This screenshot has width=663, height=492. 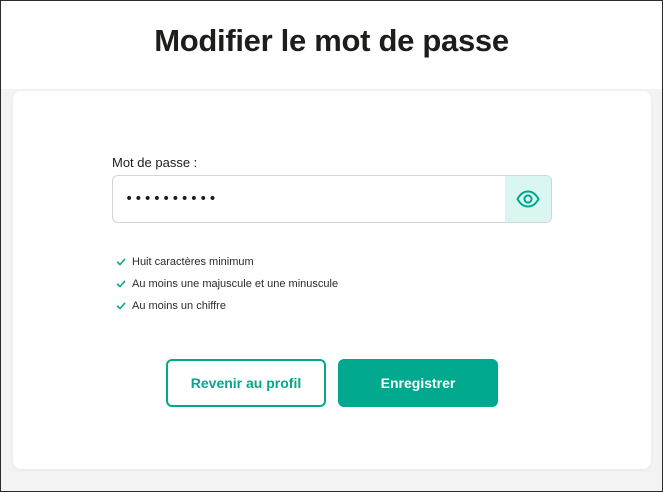 What do you see at coordinates (309, 199) in the screenshot?
I see `password-input` at bounding box center [309, 199].